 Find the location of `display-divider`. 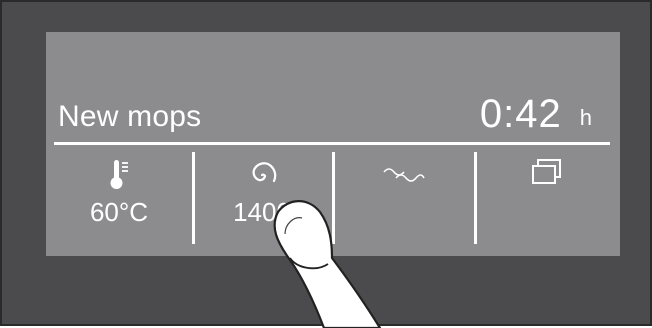

display-divider is located at coordinates (332, 143).